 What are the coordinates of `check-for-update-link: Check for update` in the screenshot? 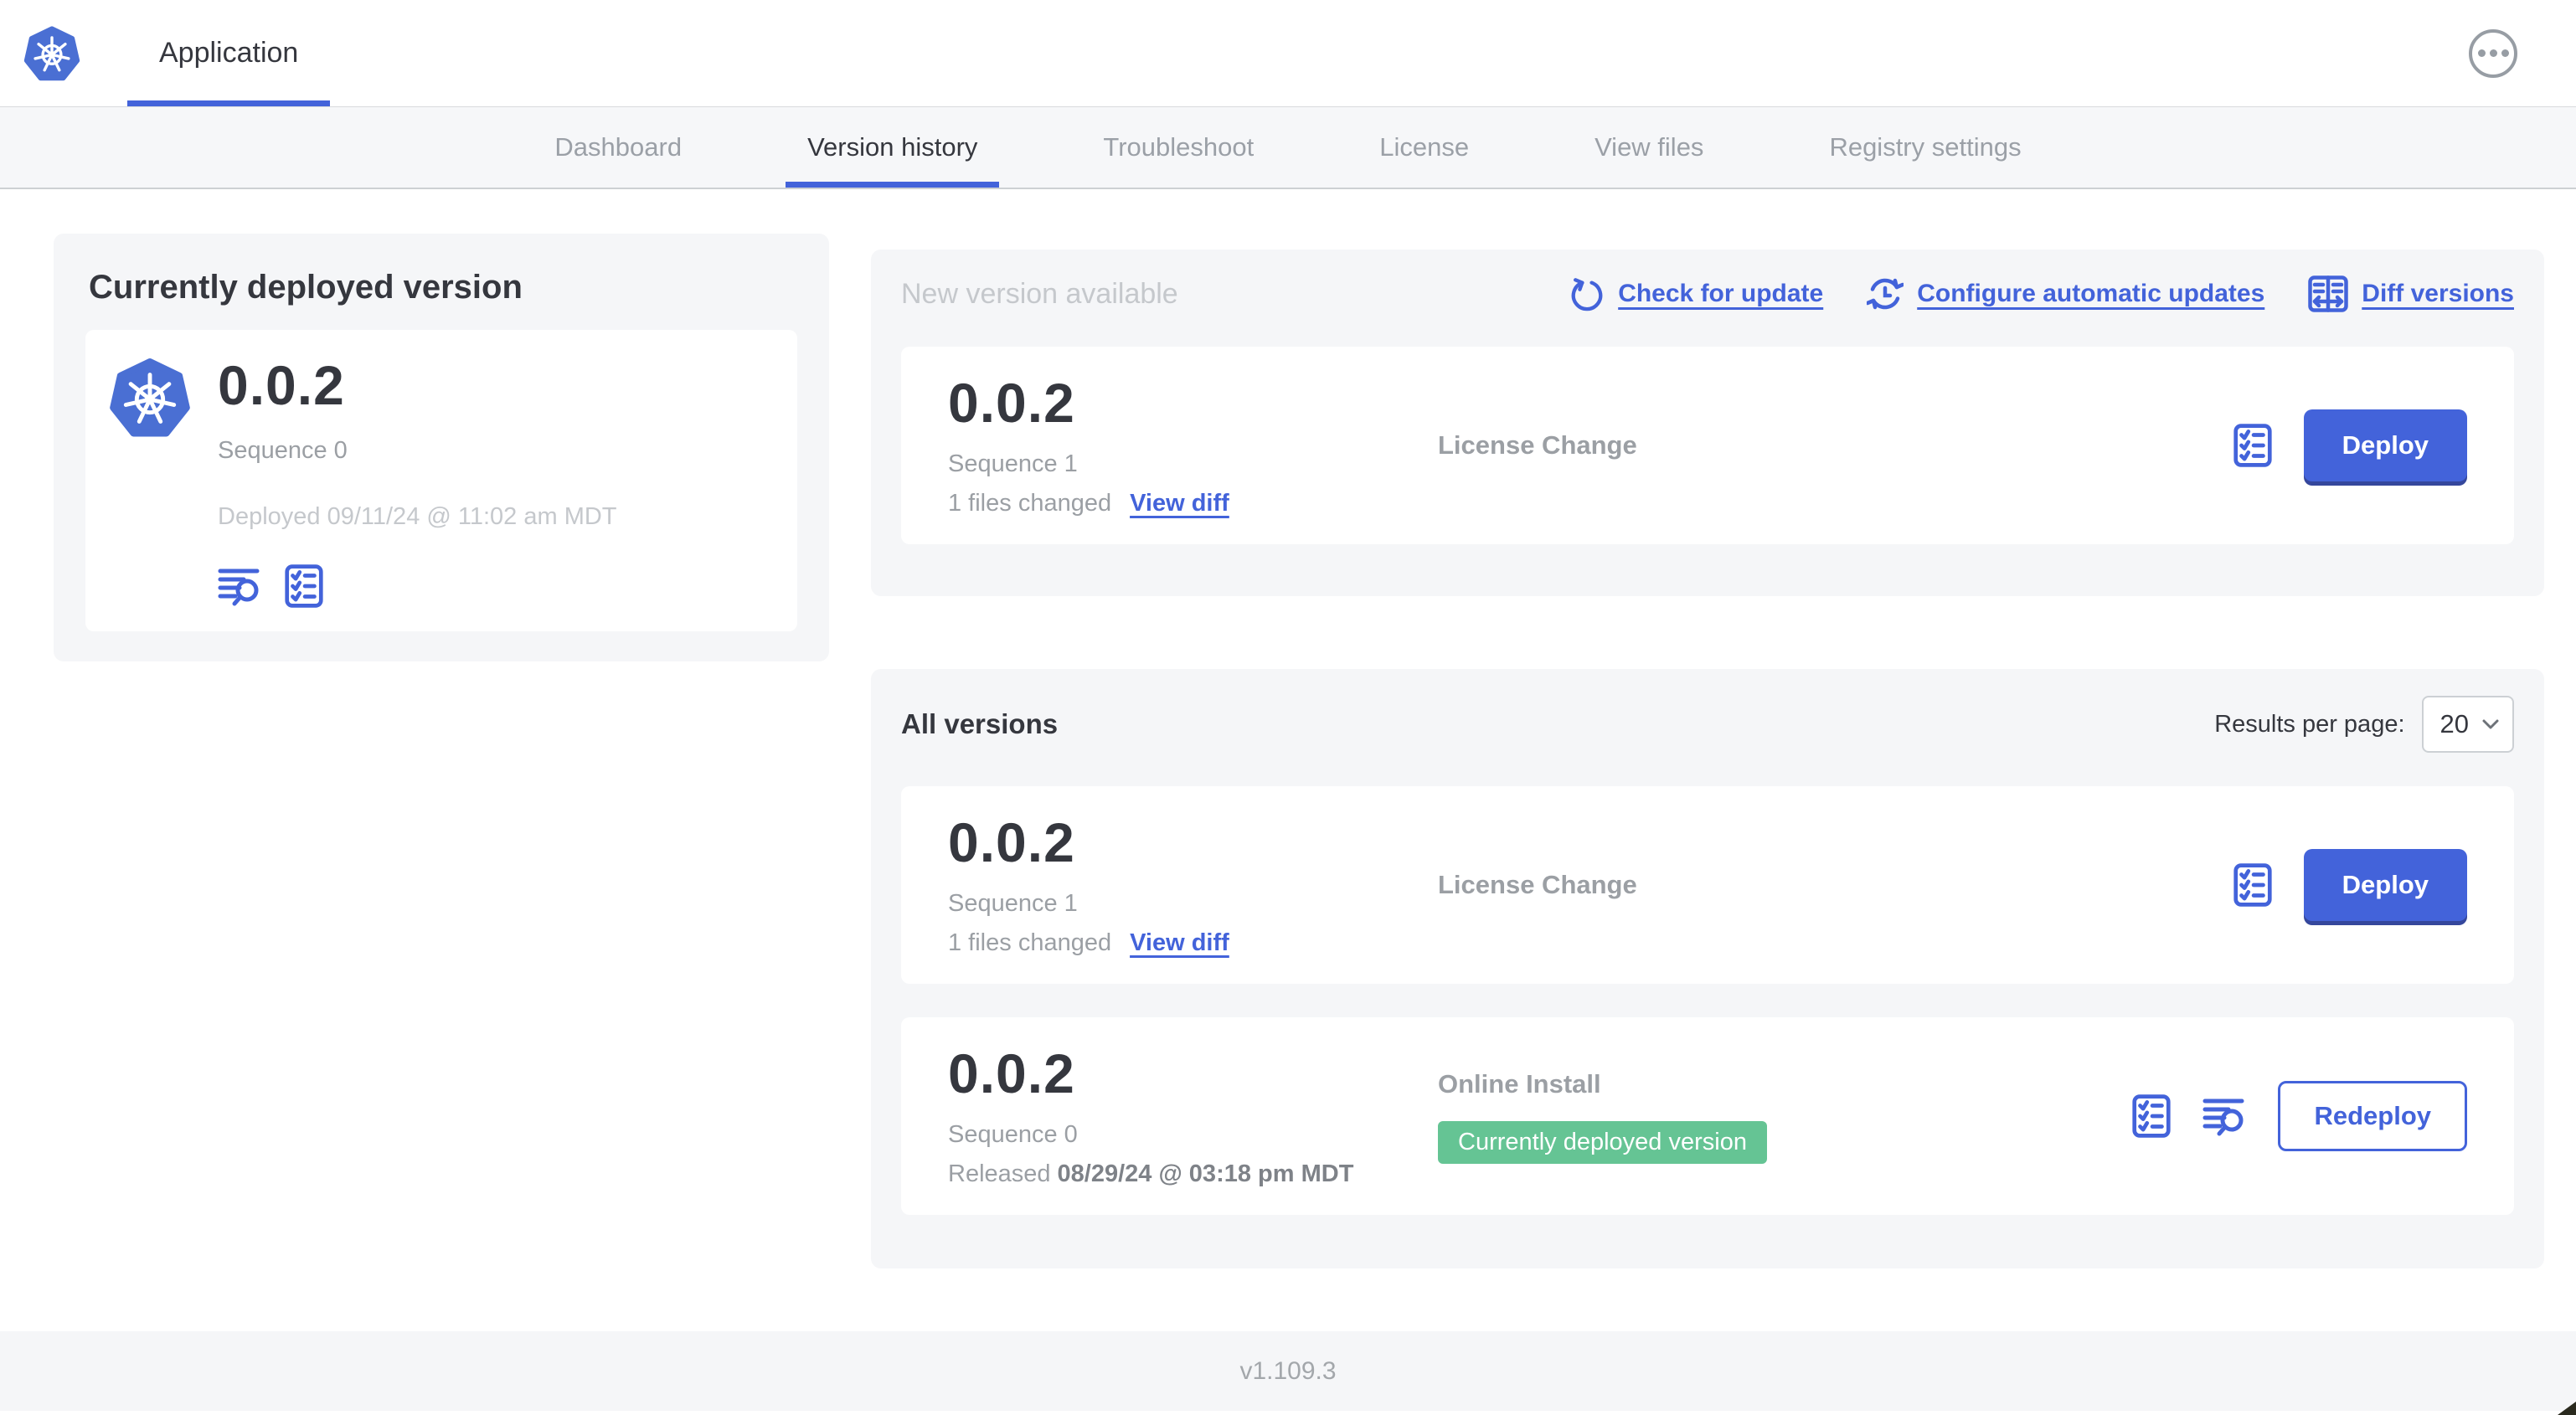 It's located at (1696, 293).